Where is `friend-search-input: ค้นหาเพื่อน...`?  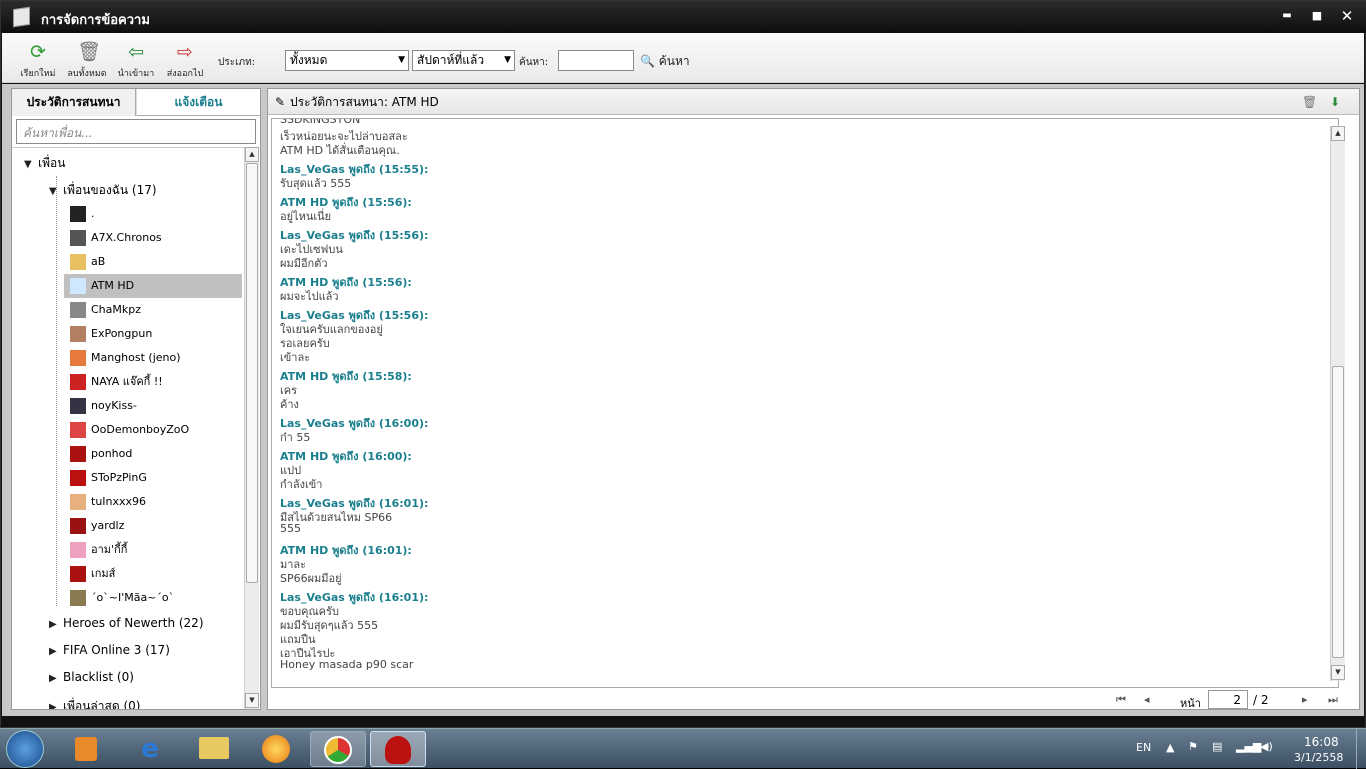
friend-search-input: ค้นหาเพื่อน... is located at coordinates (136, 131).